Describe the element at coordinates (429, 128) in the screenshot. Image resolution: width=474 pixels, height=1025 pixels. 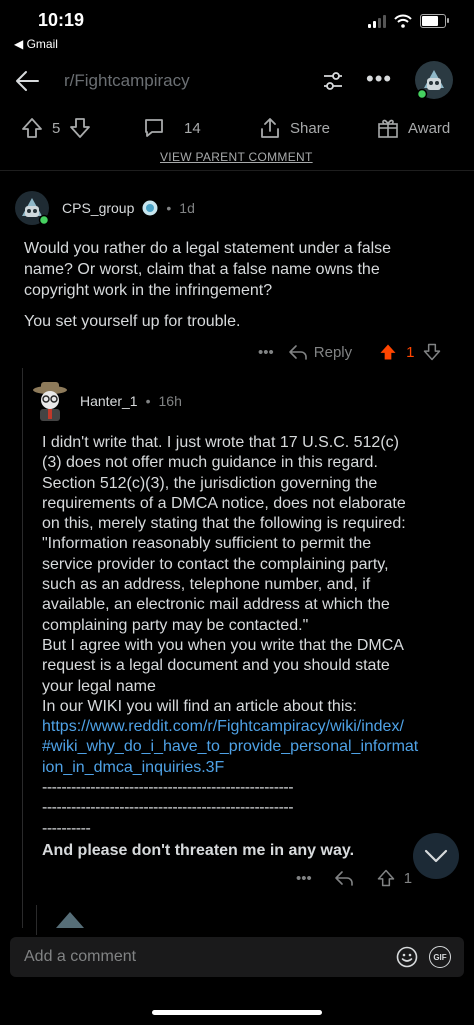
I see `award-label: Award` at that location.